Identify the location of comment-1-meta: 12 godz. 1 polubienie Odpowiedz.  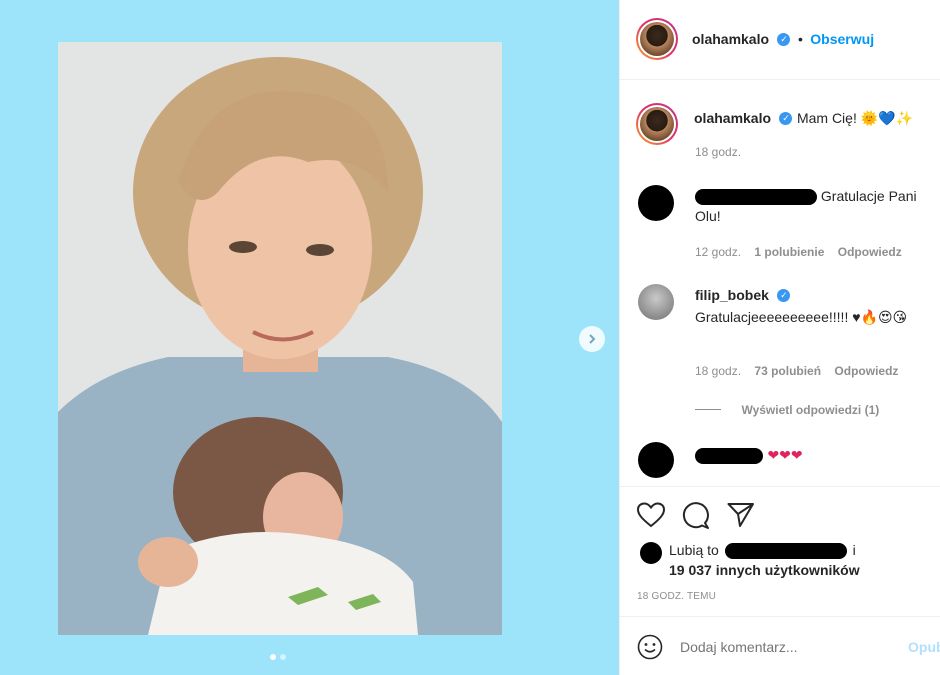
(798, 252).